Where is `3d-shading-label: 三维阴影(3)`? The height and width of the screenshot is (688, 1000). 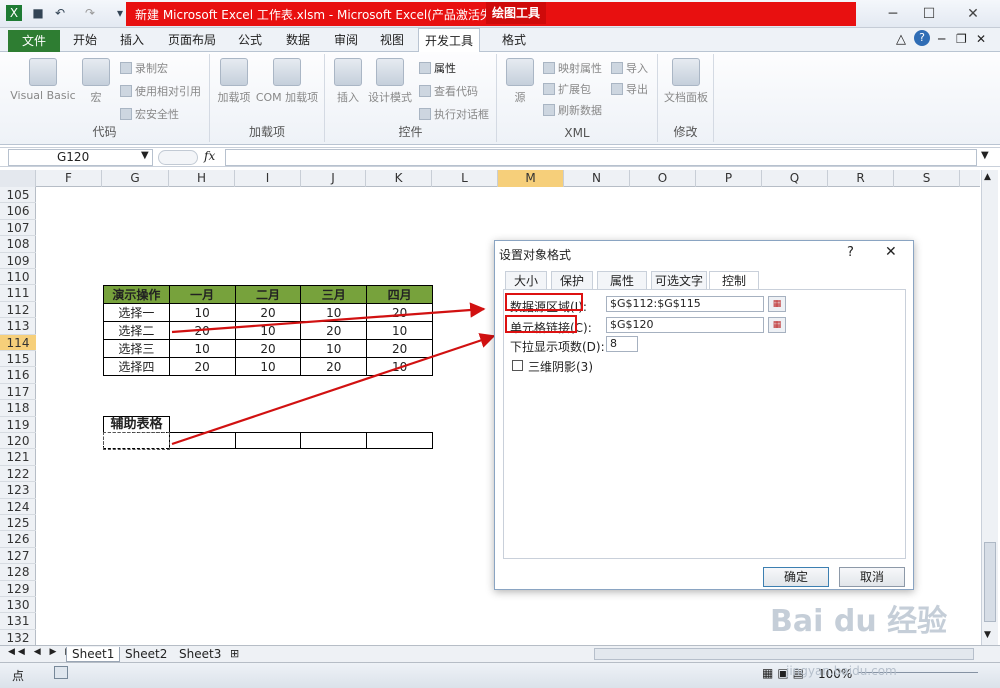 3d-shading-label: 三维阴影(3) is located at coordinates (560, 367).